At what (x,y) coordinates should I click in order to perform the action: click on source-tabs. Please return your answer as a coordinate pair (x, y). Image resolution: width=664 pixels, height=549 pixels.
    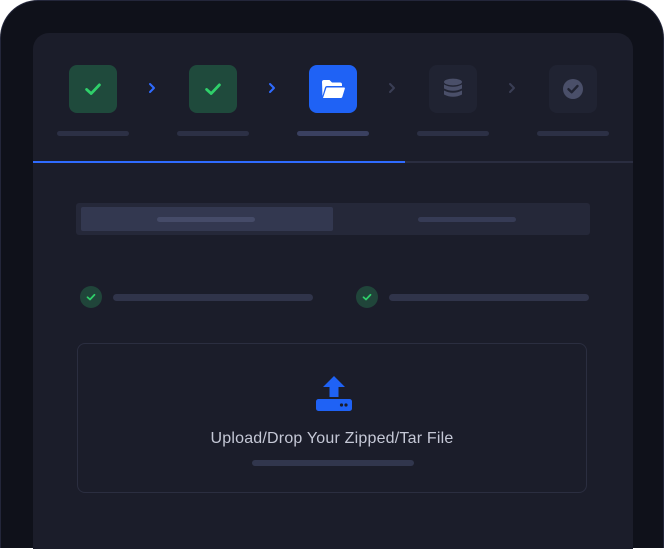
    Looking at the image, I should click on (333, 219).